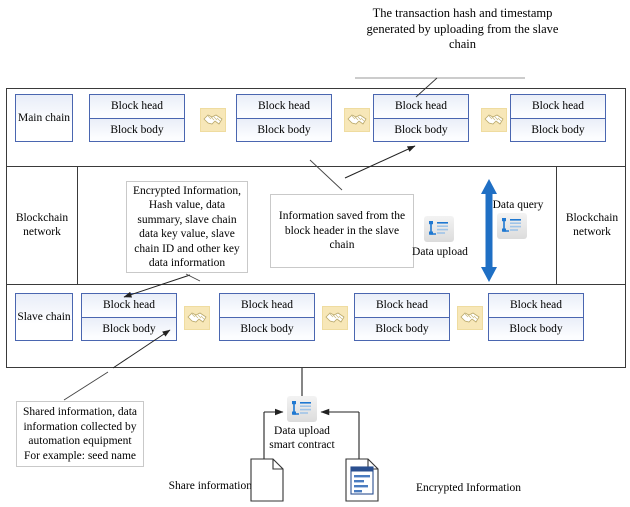 The image size is (630, 507). I want to click on slave-chain-label-text: Slave chain, so click(44, 317).